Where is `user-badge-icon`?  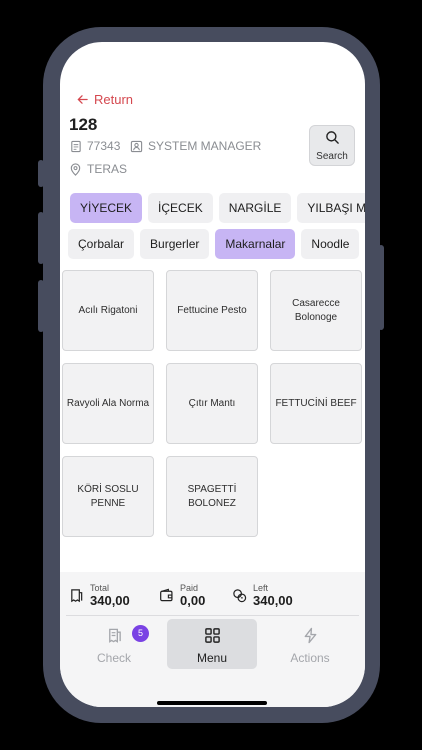 user-badge-icon is located at coordinates (136, 146).